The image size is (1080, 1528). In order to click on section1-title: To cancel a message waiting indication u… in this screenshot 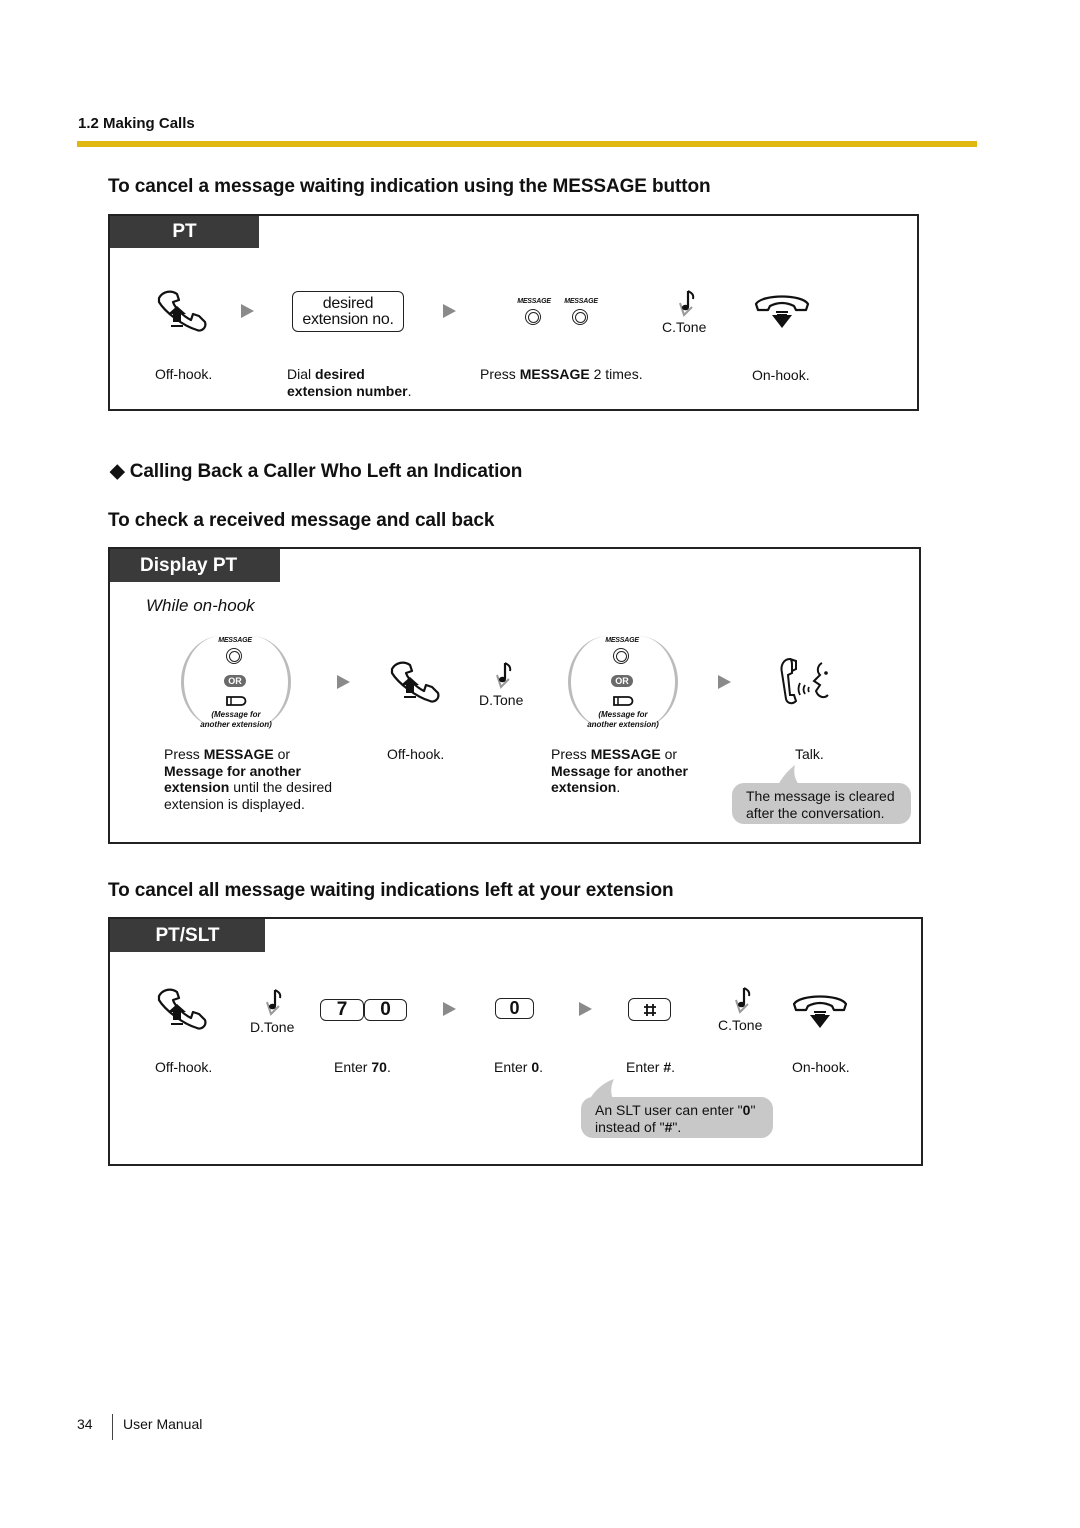, I will do `click(409, 186)`.